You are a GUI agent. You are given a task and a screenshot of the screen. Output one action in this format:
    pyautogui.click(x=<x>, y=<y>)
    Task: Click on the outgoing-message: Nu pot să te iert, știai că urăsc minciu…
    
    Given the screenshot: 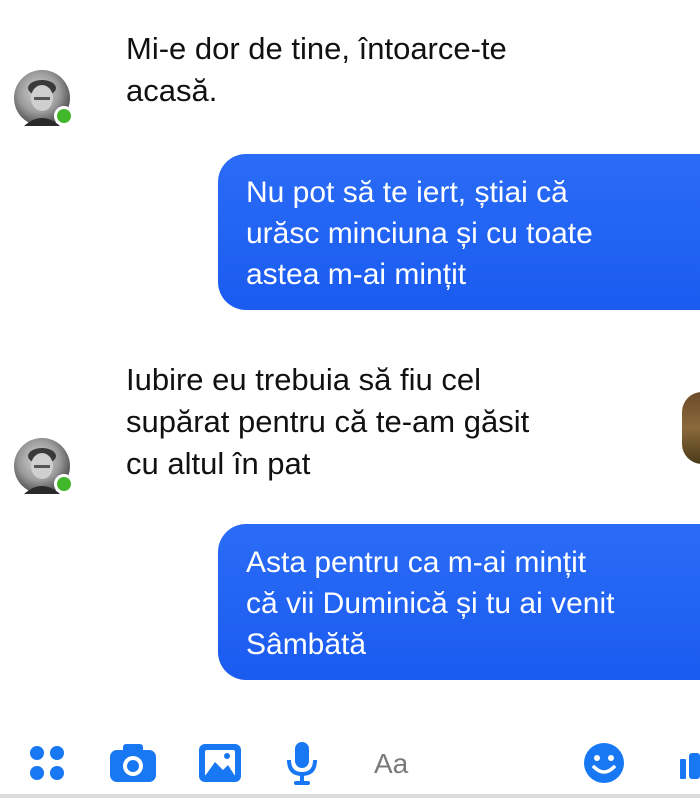 What is the action you would take?
    pyautogui.click(x=459, y=232)
    